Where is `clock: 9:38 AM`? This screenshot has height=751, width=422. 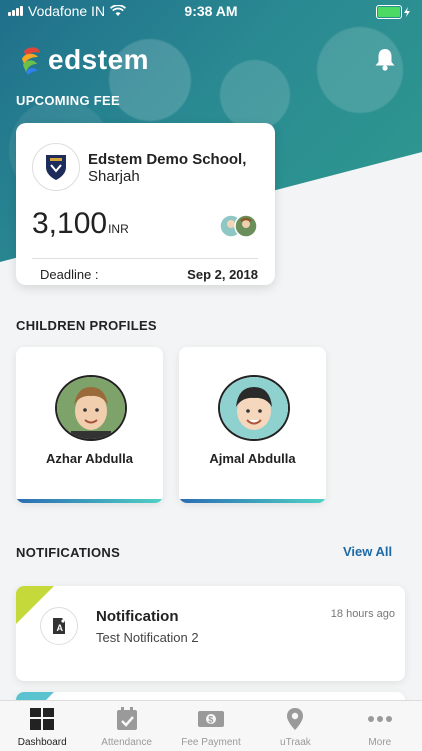
clock: 9:38 AM is located at coordinates (211, 11).